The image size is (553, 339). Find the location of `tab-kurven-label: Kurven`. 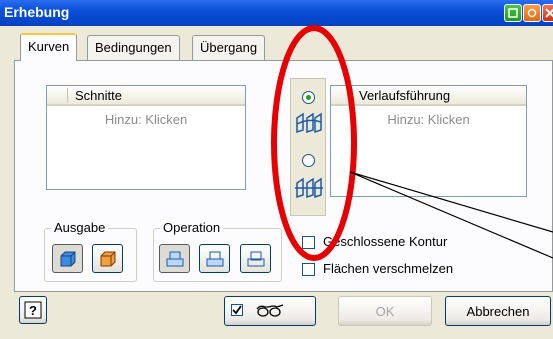

tab-kurven-label: Kurven is located at coordinates (49, 46).